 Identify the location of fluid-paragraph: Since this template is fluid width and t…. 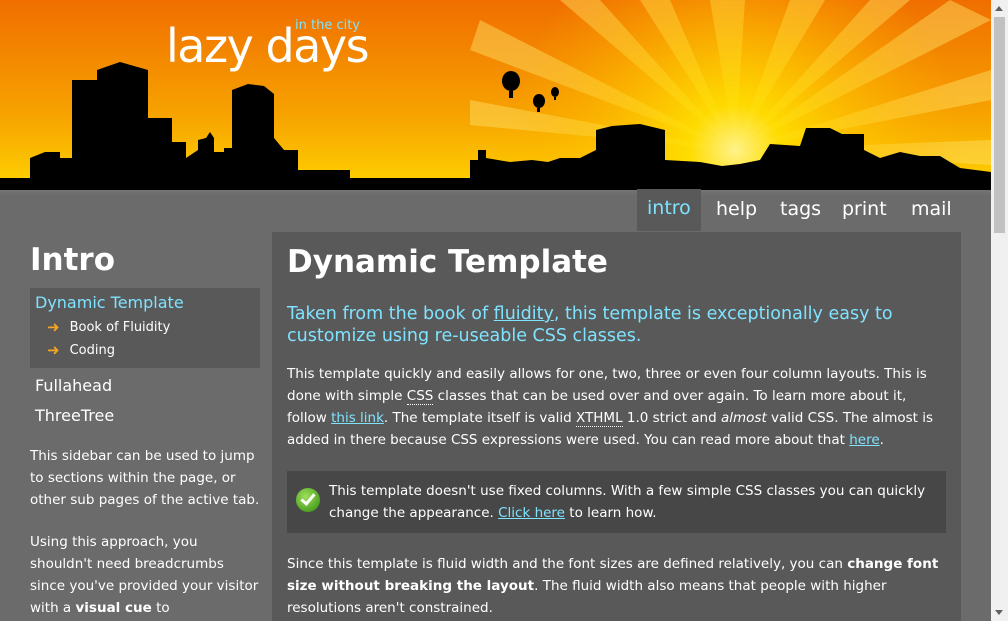
(616, 586).